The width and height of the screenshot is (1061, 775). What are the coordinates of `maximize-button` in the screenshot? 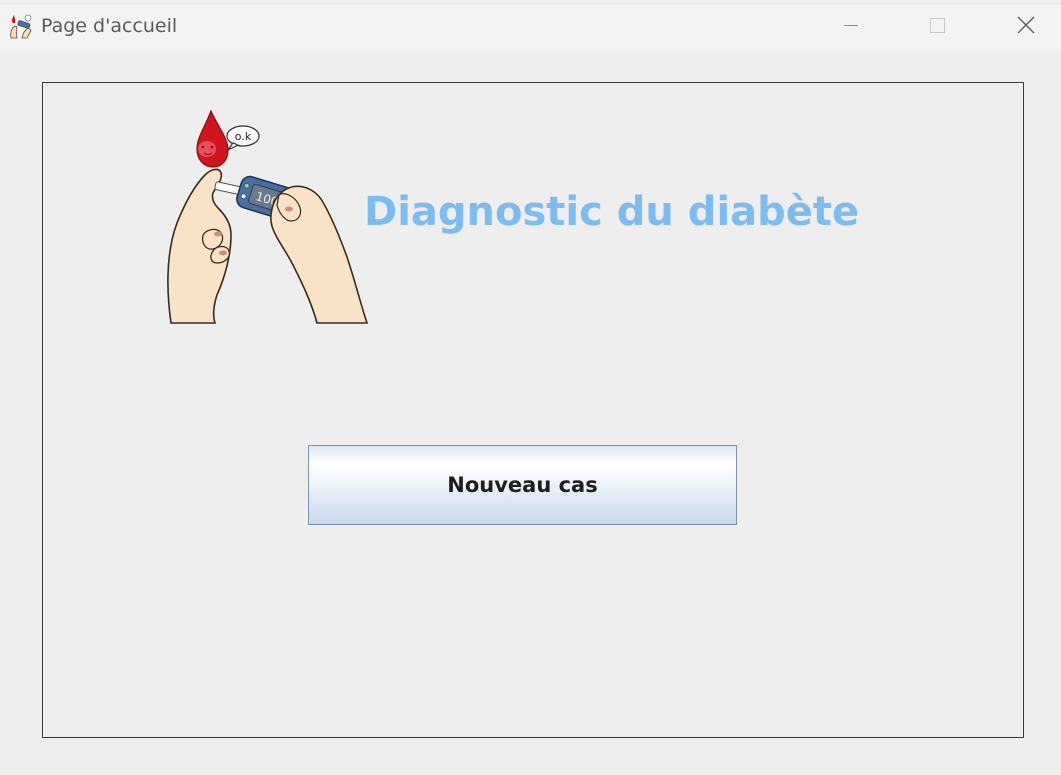 It's located at (937, 27).